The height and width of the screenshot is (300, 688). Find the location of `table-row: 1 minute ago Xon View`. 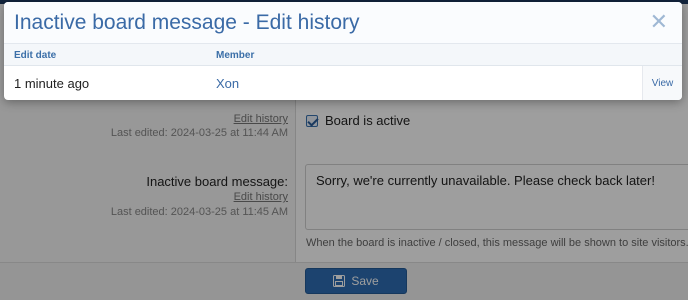

table-row: 1 minute ago Xon View is located at coordinates (343, 83).